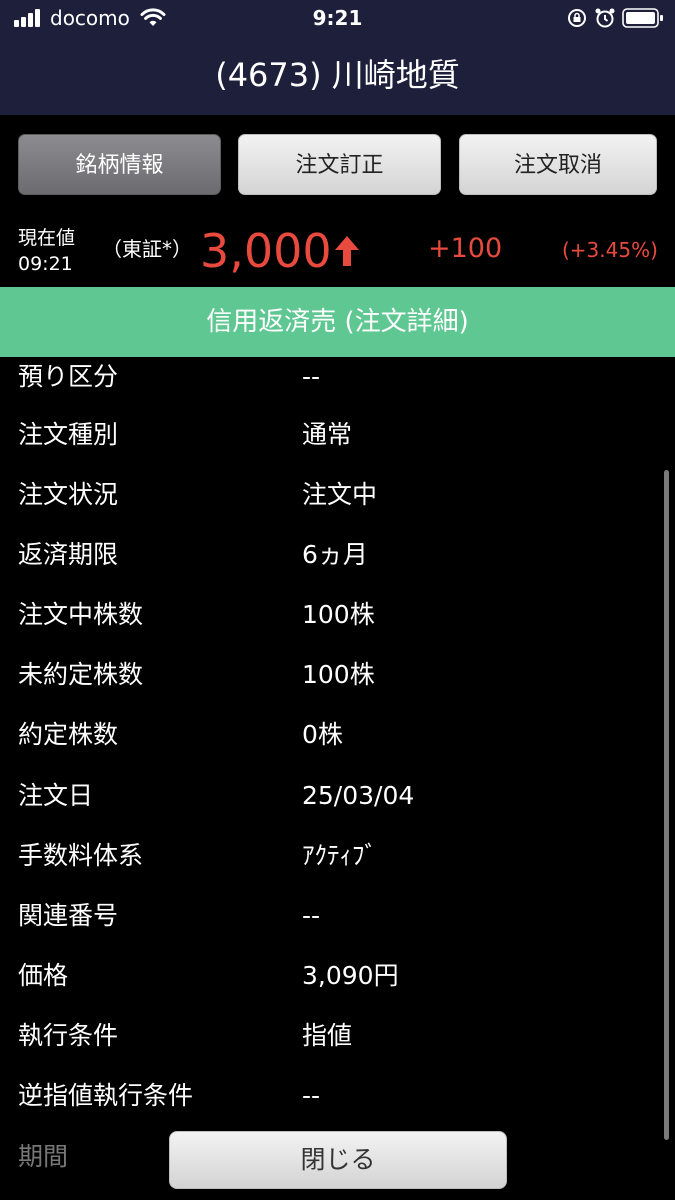  I want to click on detail-row-filled-shares: 約定株数 0株, so click(337, 745).